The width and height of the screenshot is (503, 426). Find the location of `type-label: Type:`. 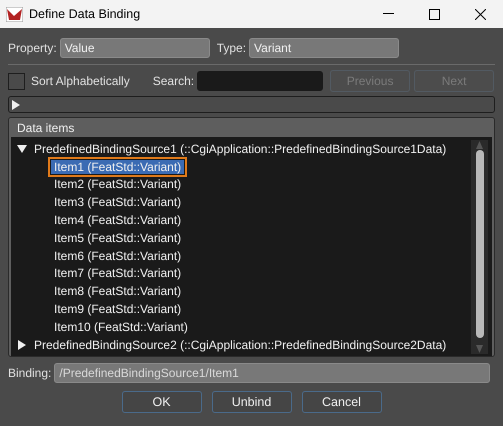

type-label: Type: is located at coordinates (231, 48).